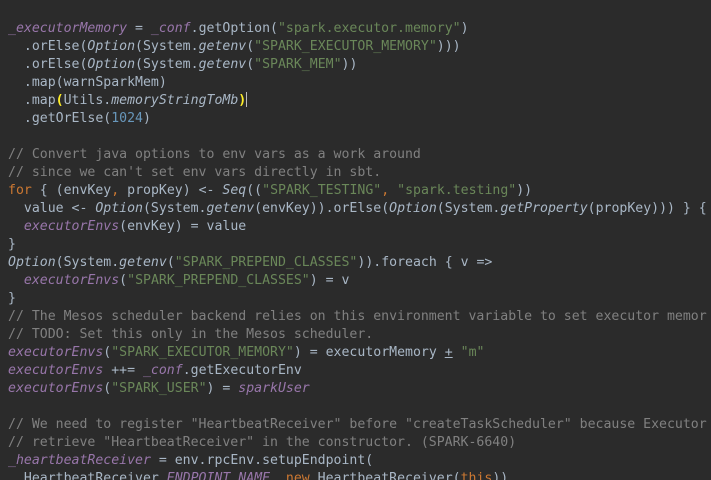 The height and width of the screenshot is (480, 711). Describe the element at coordinates (218, 475) in the screenshot. I see `code-token: ENDPOINT_NAME` at that location.